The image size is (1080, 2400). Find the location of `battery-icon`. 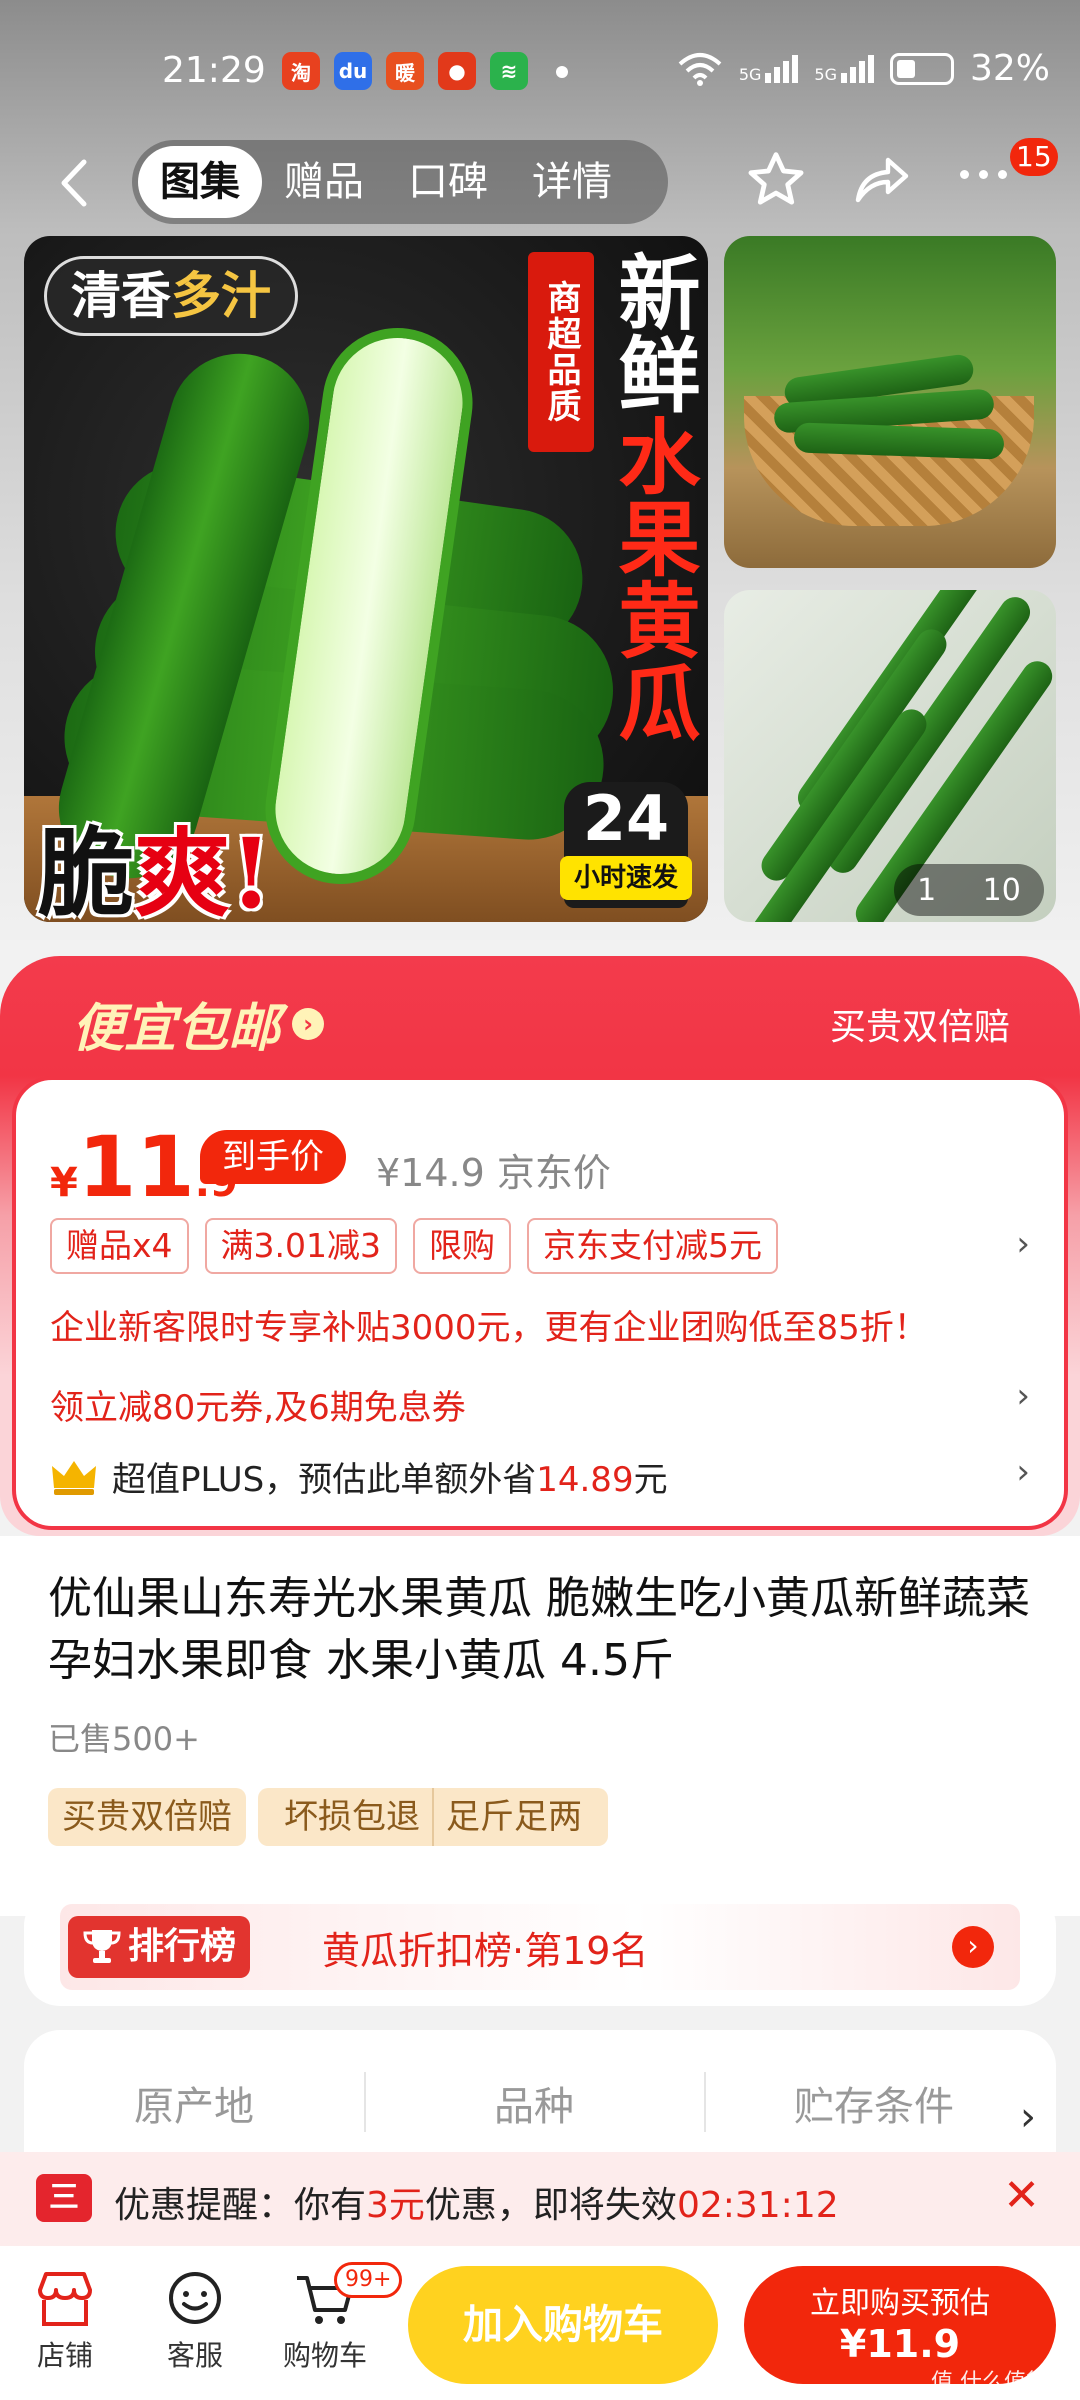

battery-icon is located at coordinates (921, 68).